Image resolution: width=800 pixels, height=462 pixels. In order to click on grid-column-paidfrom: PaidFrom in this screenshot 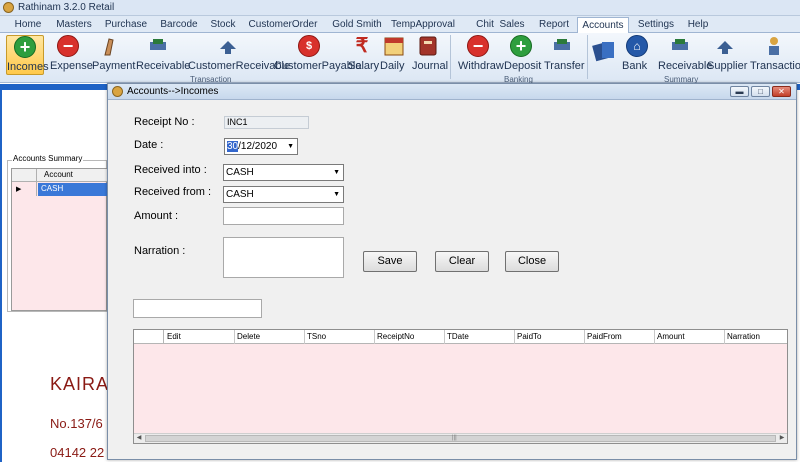, I will do `click(604, 336)`.